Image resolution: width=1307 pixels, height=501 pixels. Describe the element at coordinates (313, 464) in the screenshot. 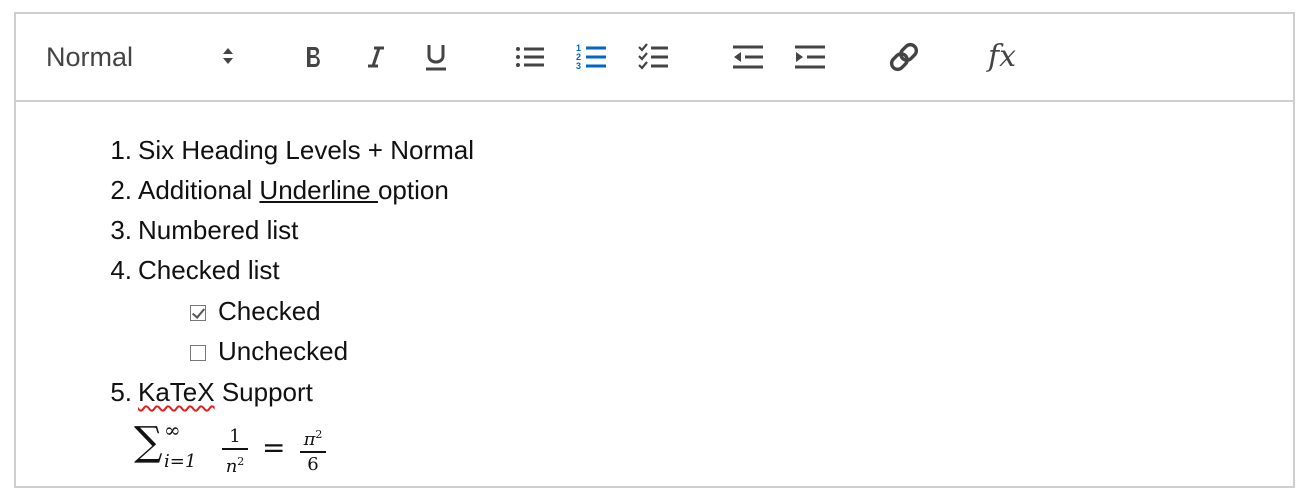

I see `fraction-denominator: 6` at that location.